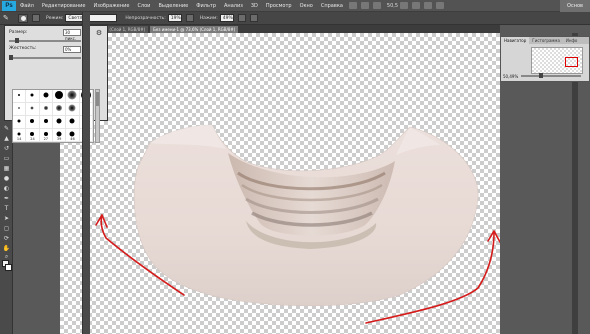  What do you see at coordinates (46, 142) in the screenshot?
I see `brush-preset-cell: 23` at bounding box center [46, 142].